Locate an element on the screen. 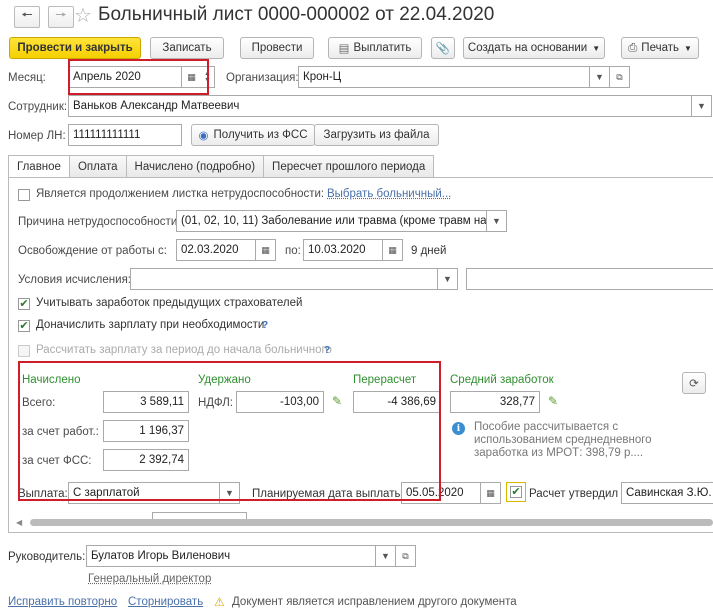 The image size is (713, 616). release-label: Освобождение от работы с: is located at coordinates (92, 251).